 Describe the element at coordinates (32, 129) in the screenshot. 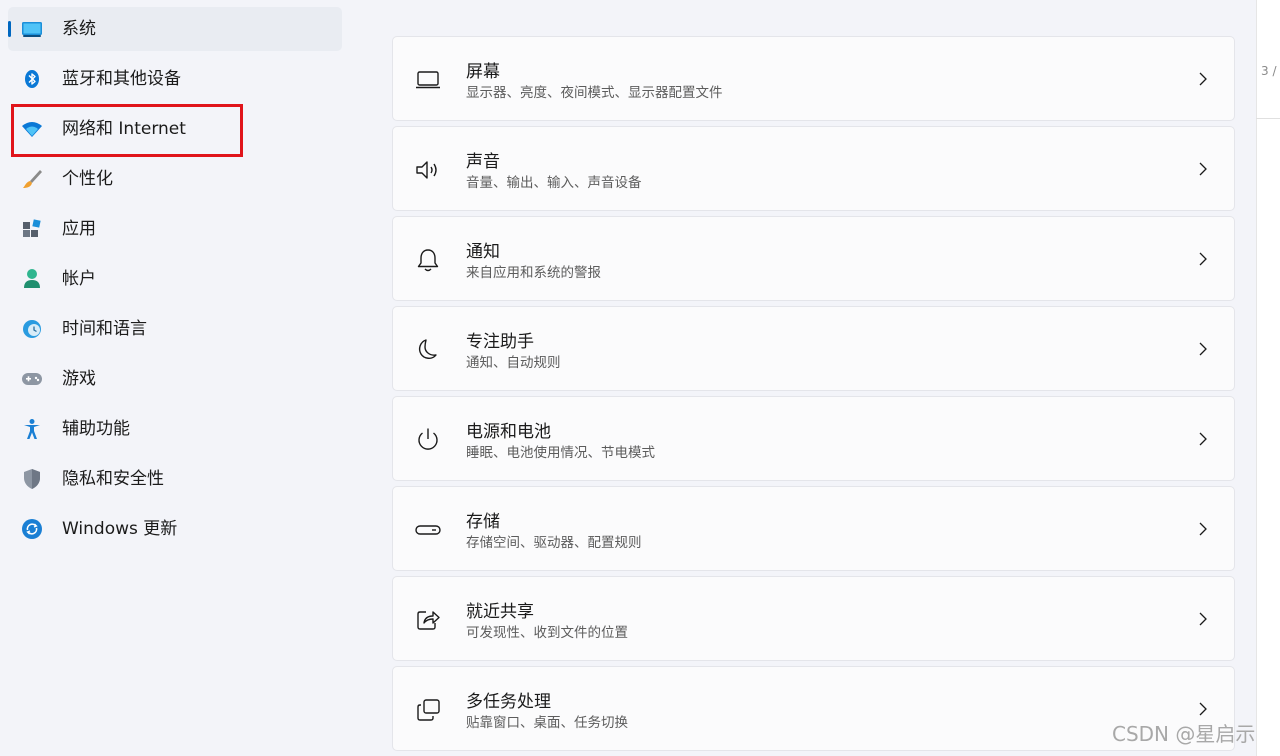

I see `wifi-icon` at that location.